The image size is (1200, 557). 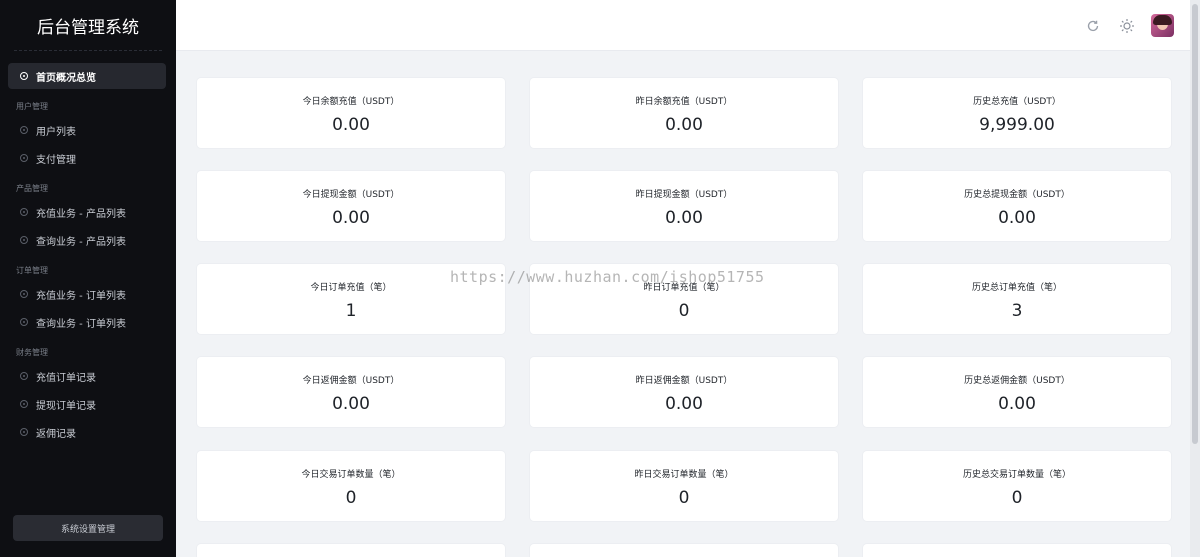 What do you see at coordinates (81, 324) in the screenshot?
I see `sidebar-item-label: 查询业务 - 订单列表` at bounding box center [81, 324].